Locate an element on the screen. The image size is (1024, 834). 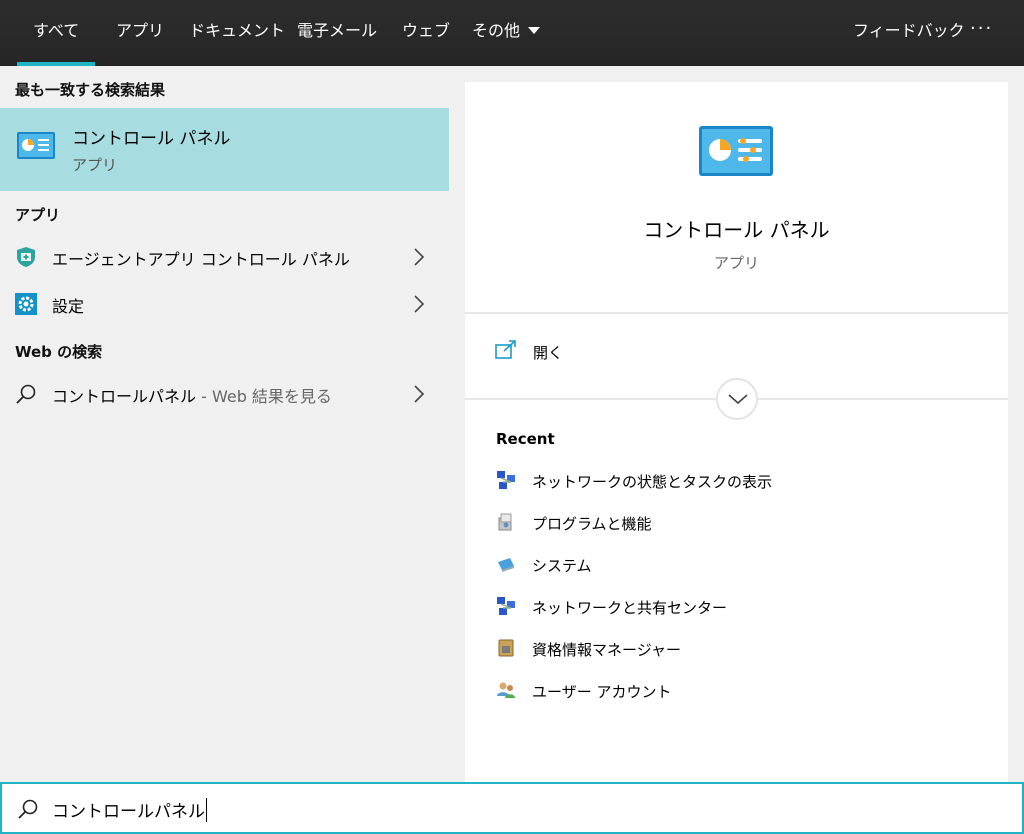
system-icon is located at coordinates (506, 565).